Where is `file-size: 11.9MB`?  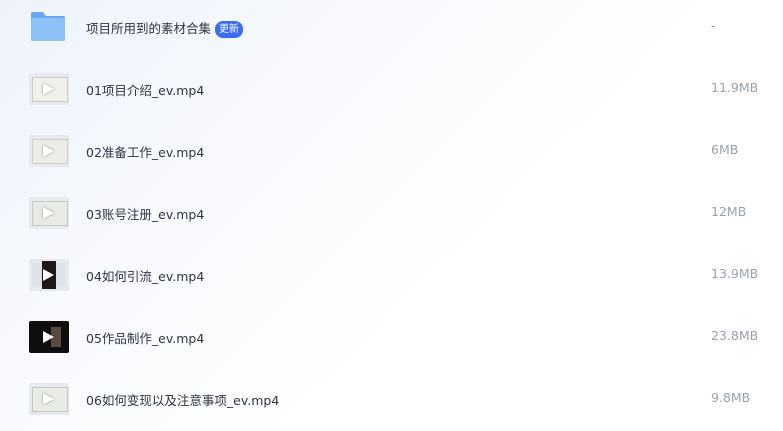
file-size: 11.9MB is located at coordinates (735, 87).